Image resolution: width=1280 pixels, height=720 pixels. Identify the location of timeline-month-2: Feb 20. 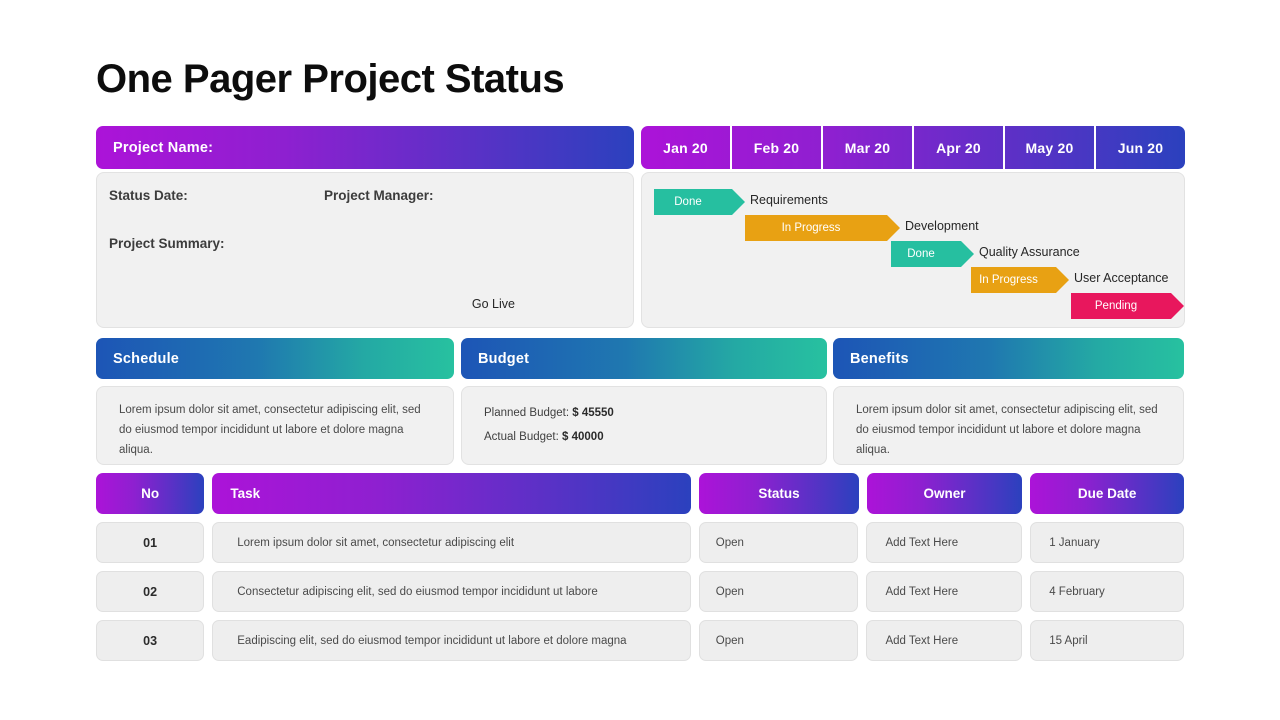
(777, 147).